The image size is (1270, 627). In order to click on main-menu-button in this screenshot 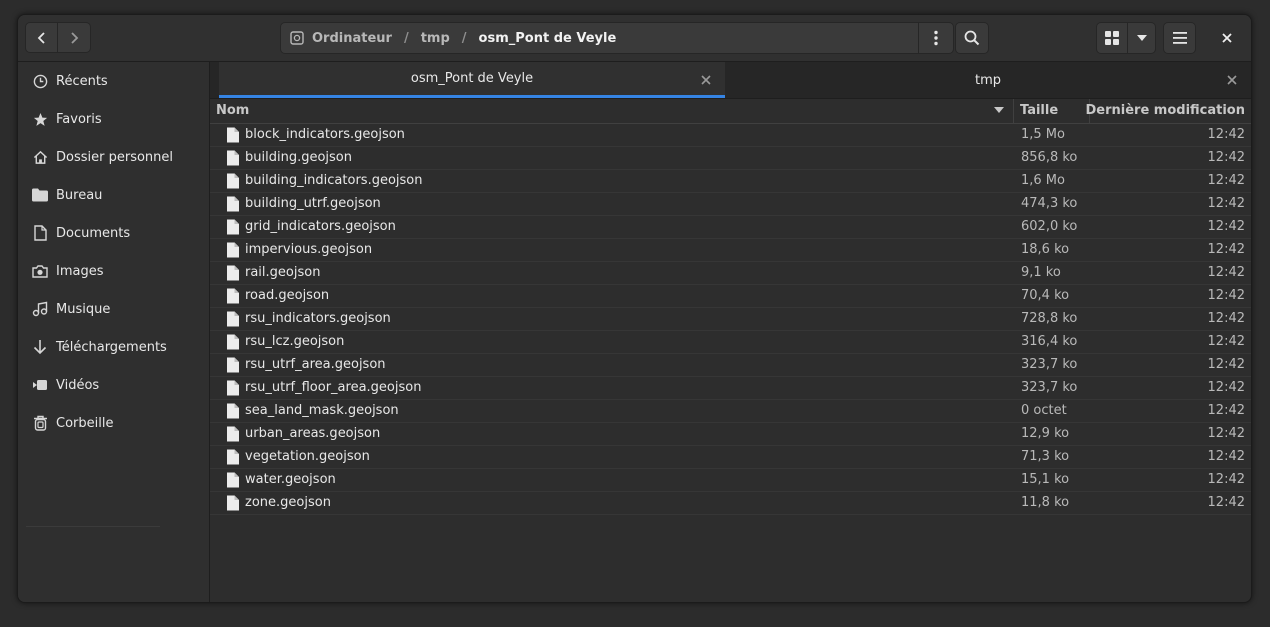, I will do `click(1179, 38)`.